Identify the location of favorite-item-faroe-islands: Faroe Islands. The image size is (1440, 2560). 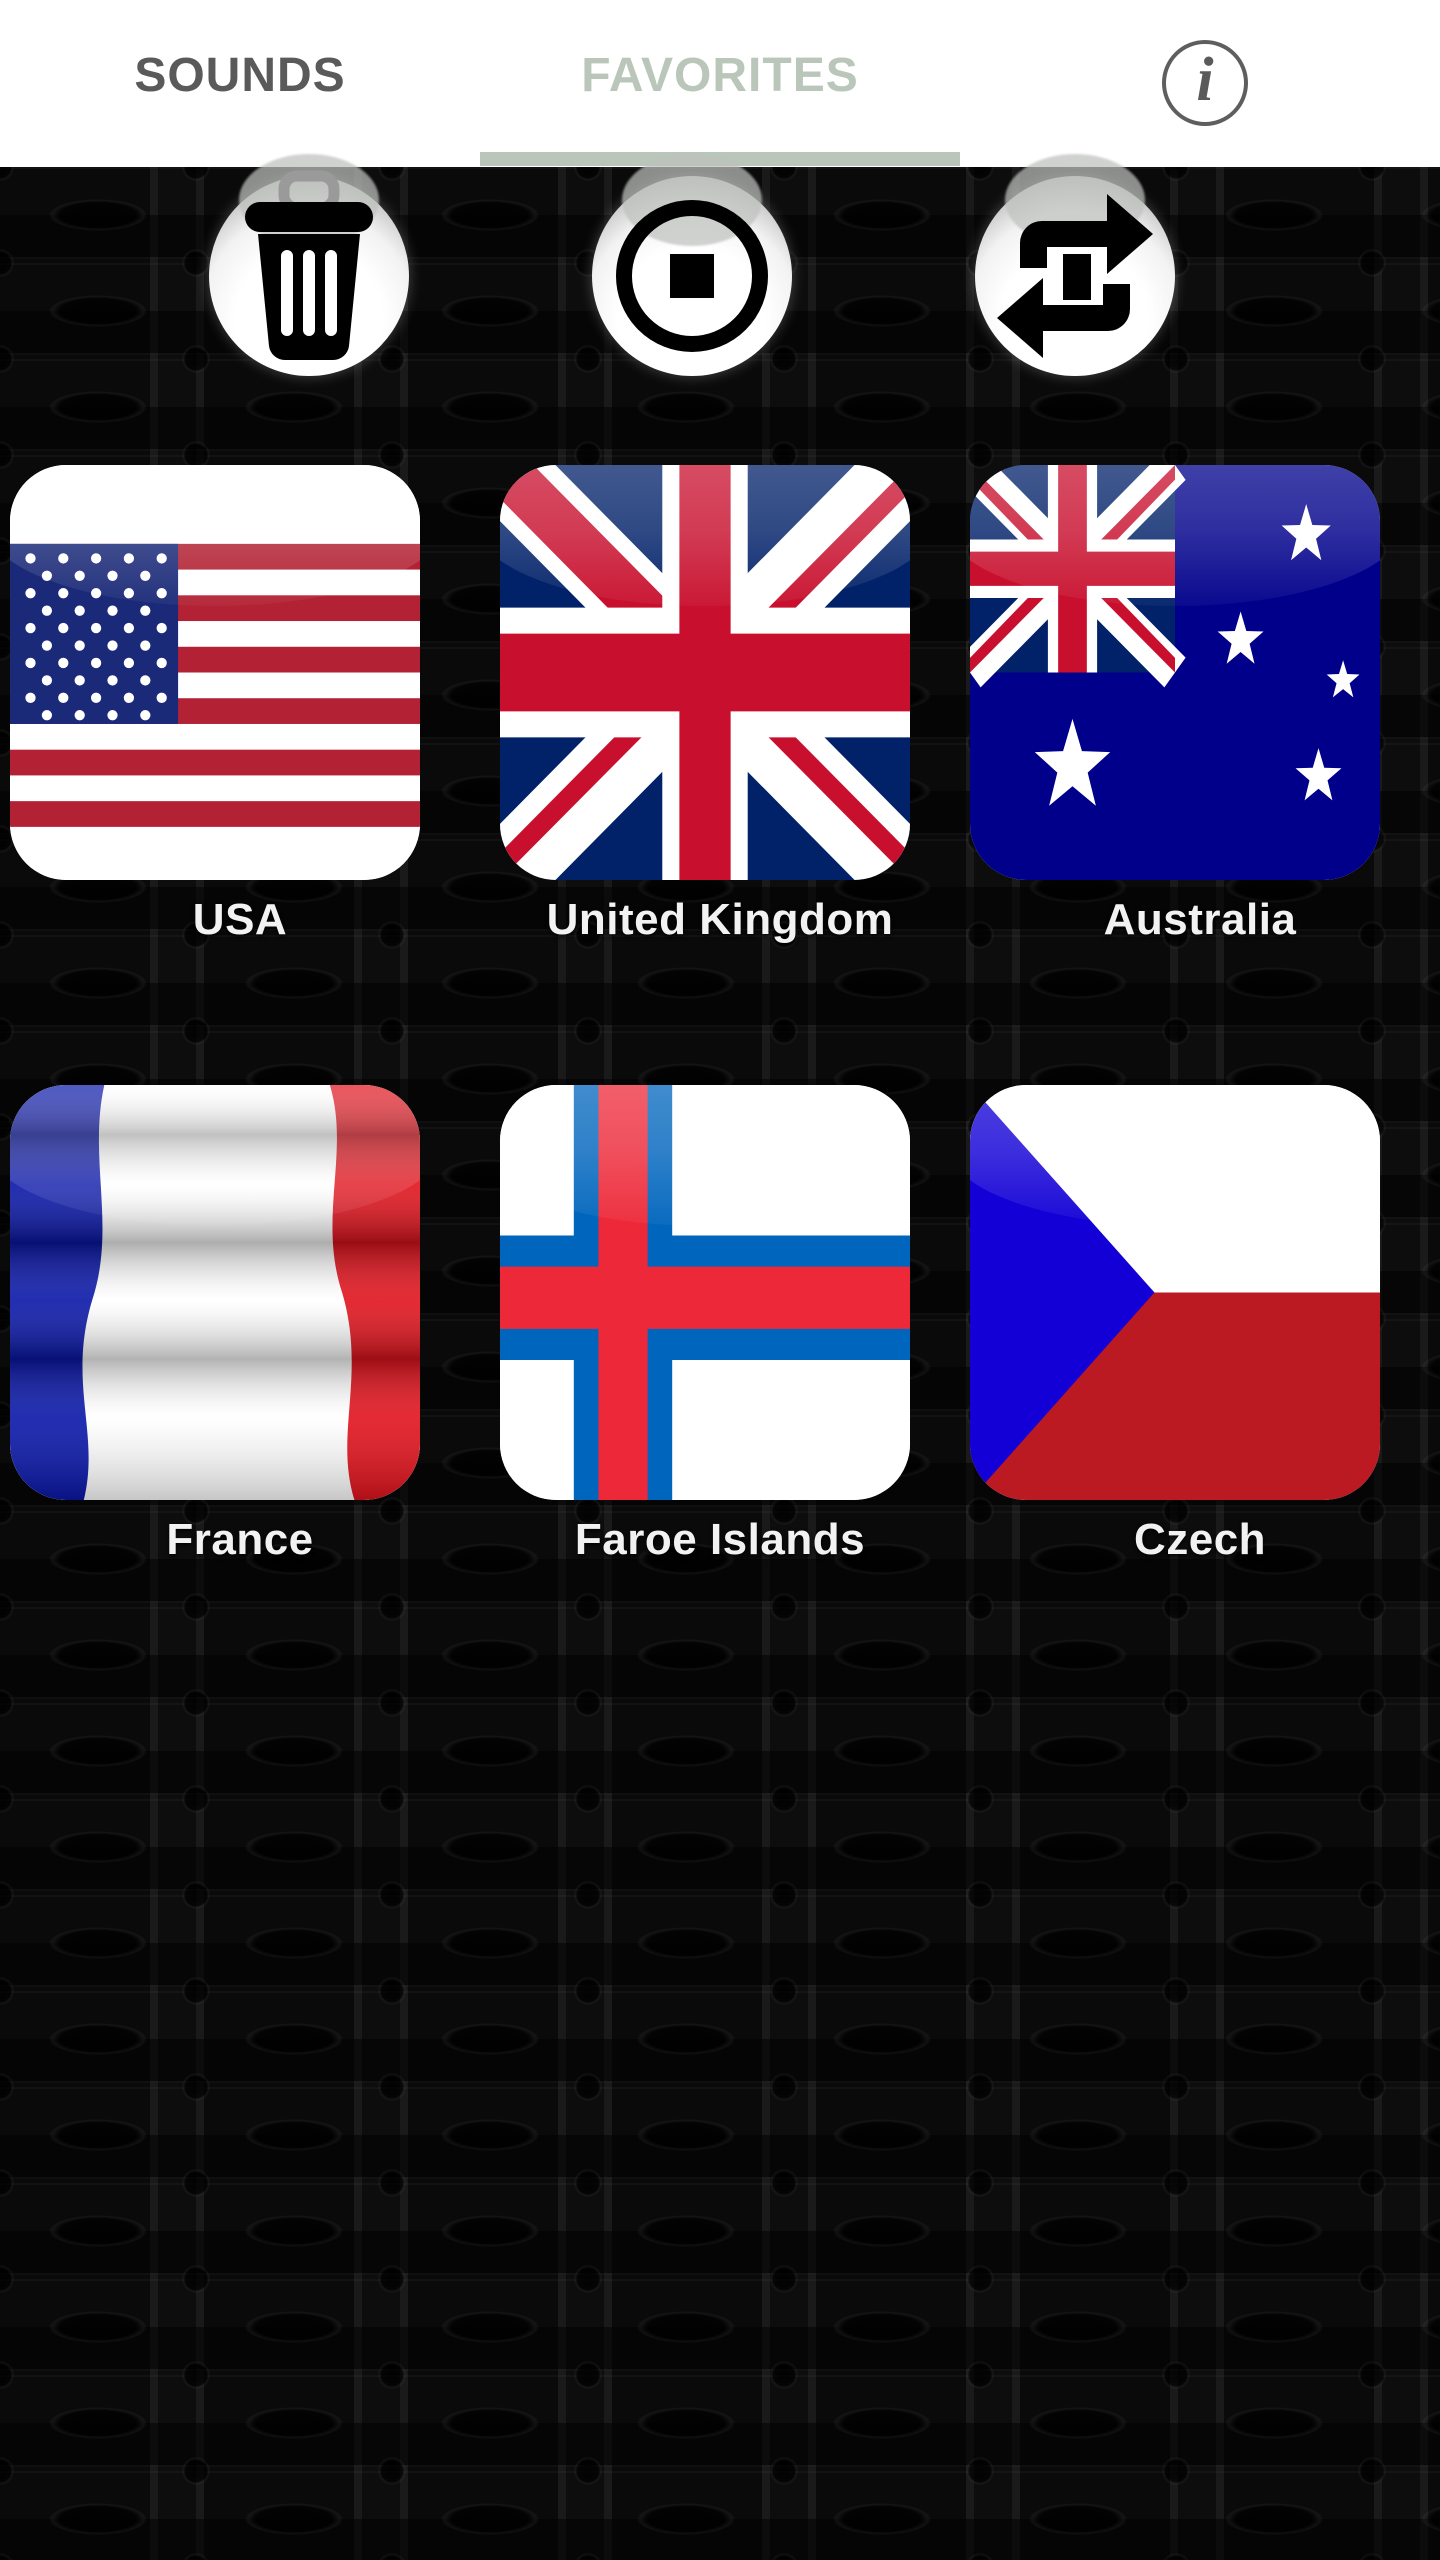
(720, 1385).